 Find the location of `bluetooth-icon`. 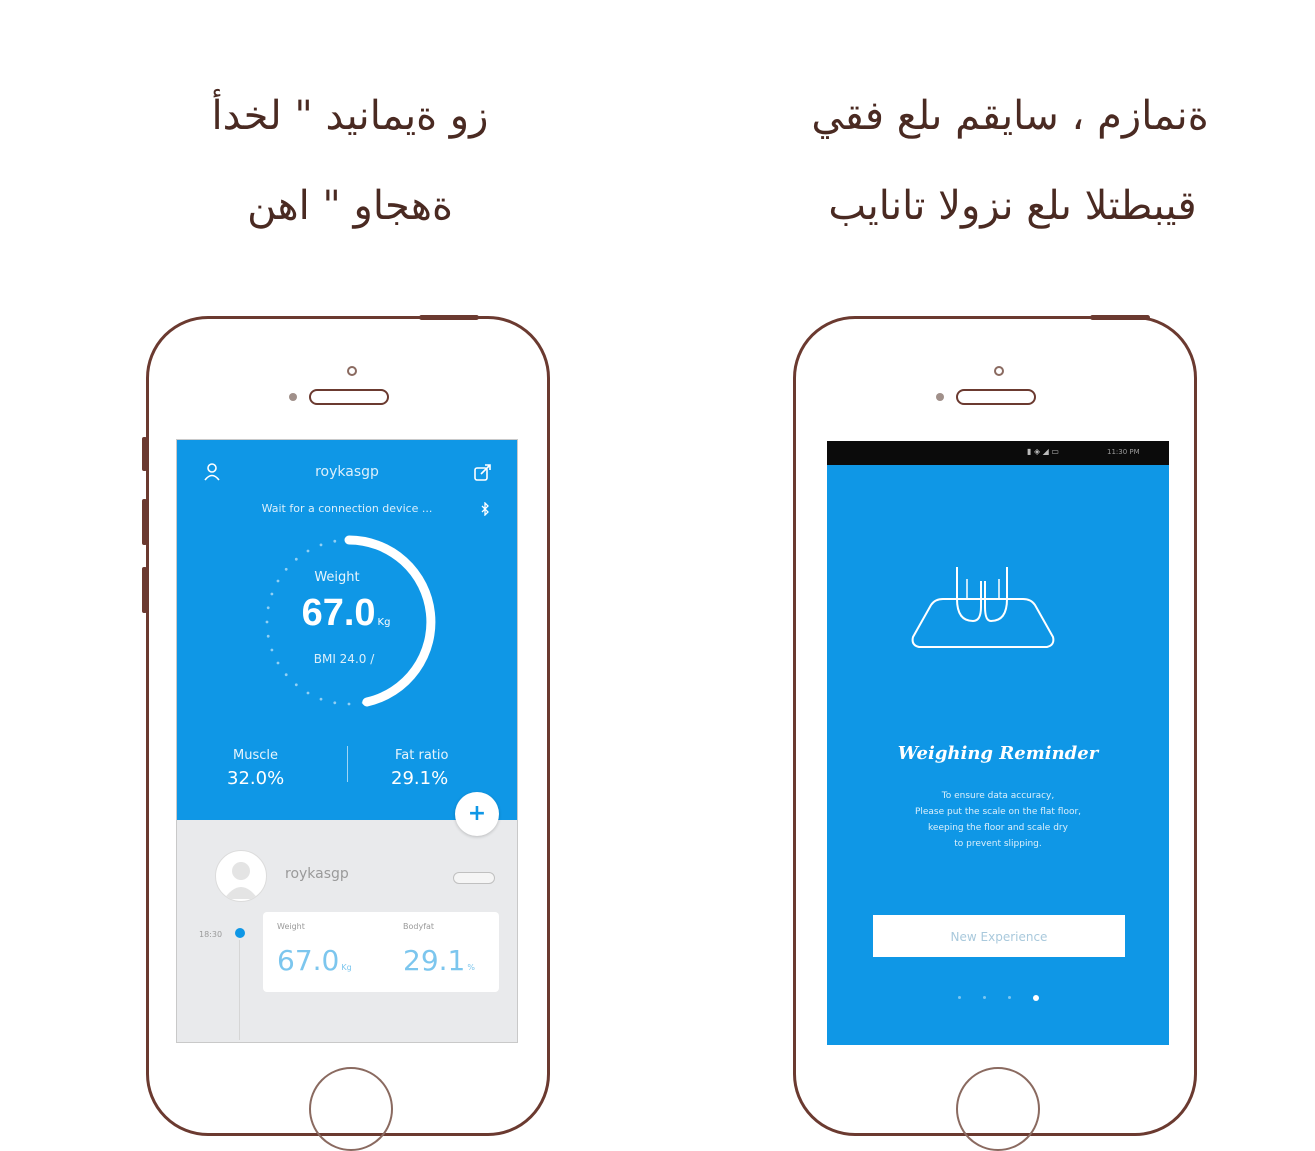

bluetooth-icon is located at coordinates (485, 509).